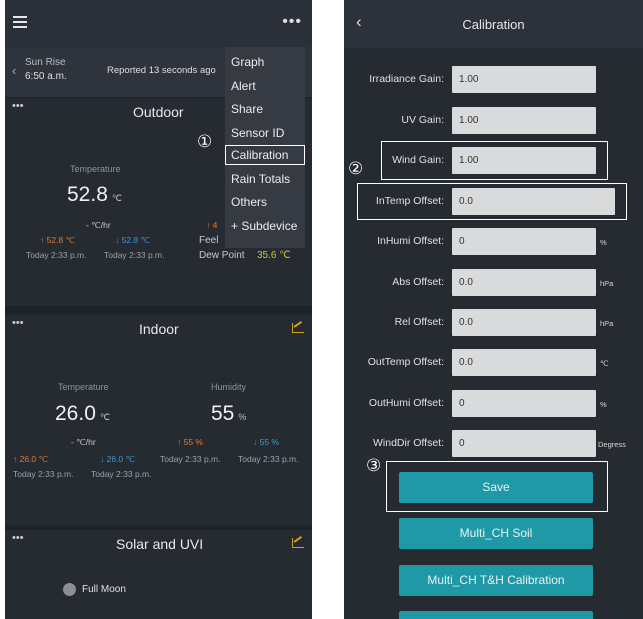 Image resolution: width=643 pixels, height=619 pixels. What do you see at coordinates (83, 442) in the screenshot?
I see `indoor-rate: - ℃/hr` at bounding box center [83, 442].